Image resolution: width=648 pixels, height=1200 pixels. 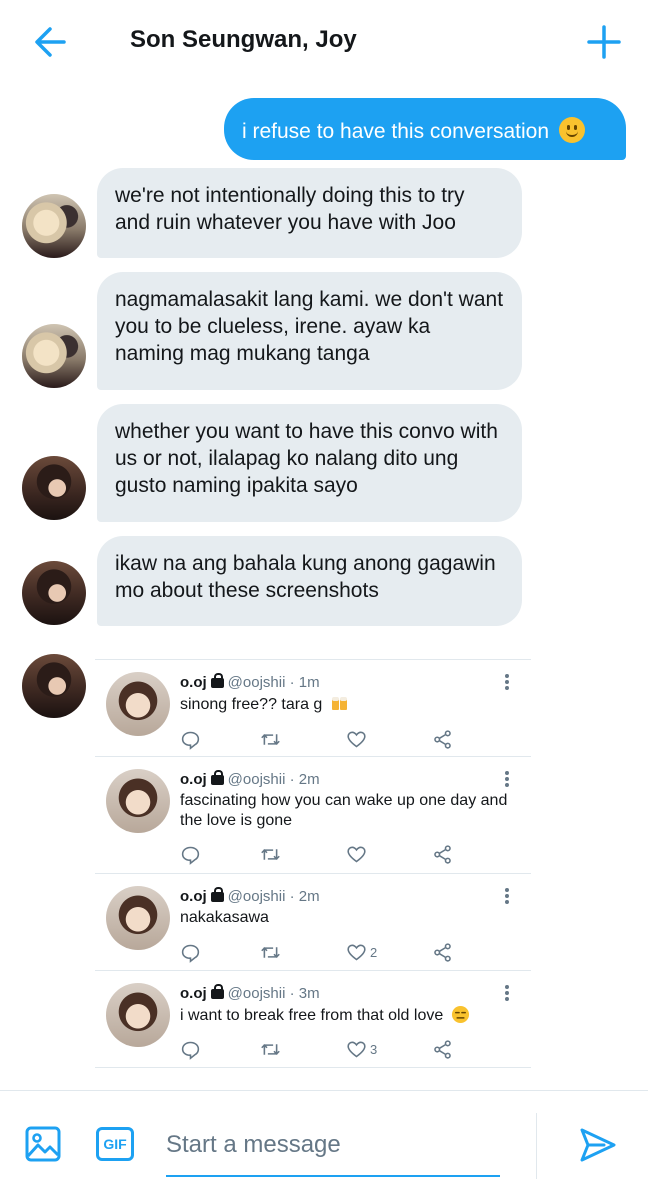 What do you see at coordinates (312, 1015) in the screenshot?
I see `tweet-text-content: i want to break free from that old love` at bounding box center [312, 1015].